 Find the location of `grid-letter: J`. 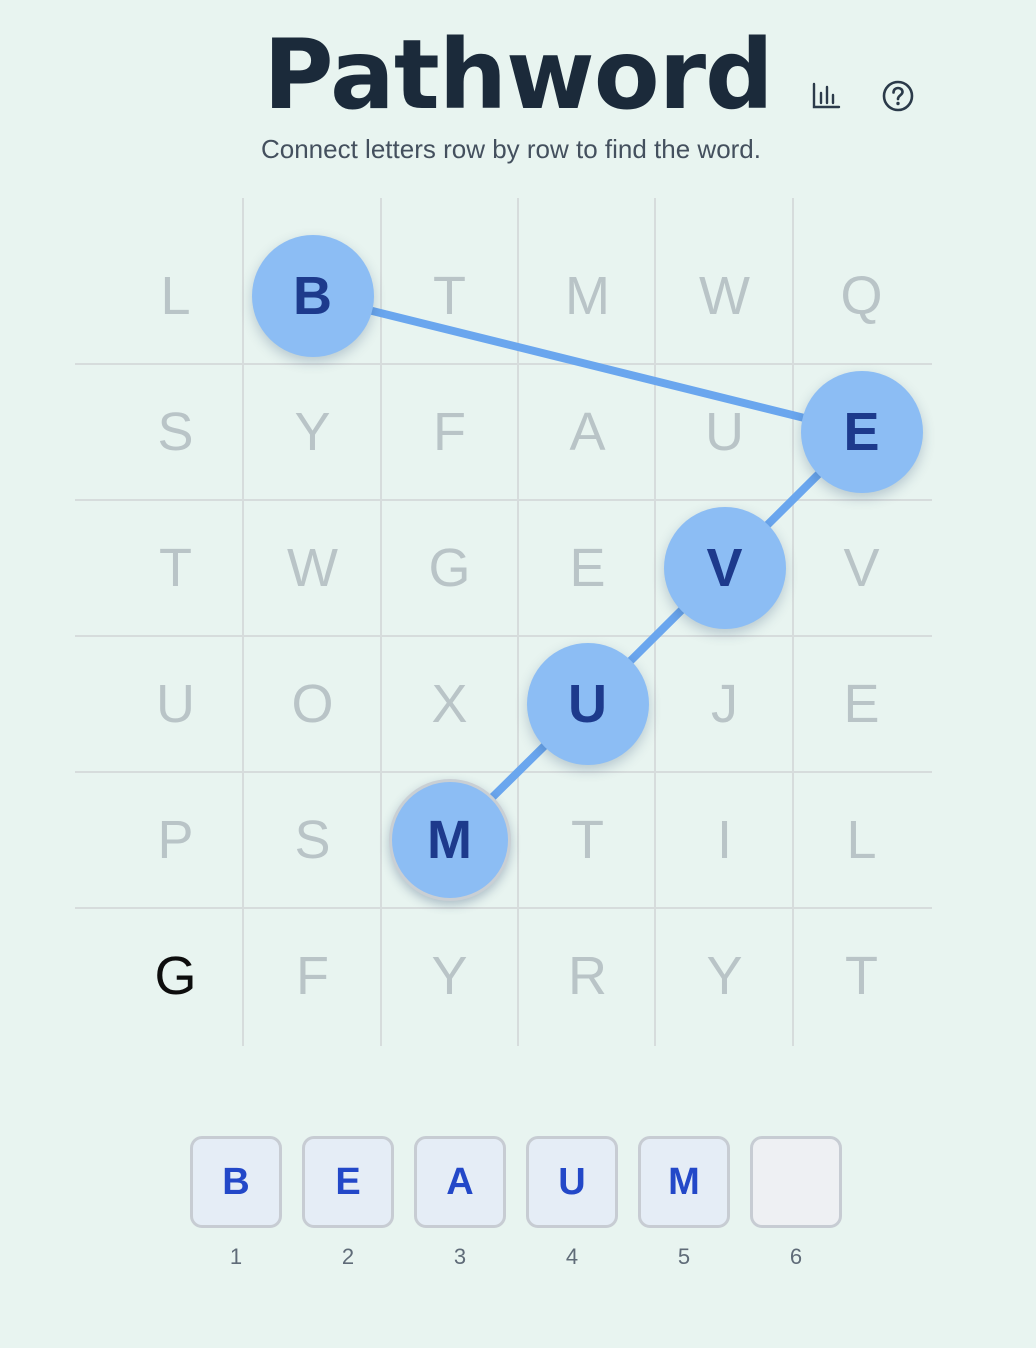

grid-letter: J is located at coordinates (724, 704).